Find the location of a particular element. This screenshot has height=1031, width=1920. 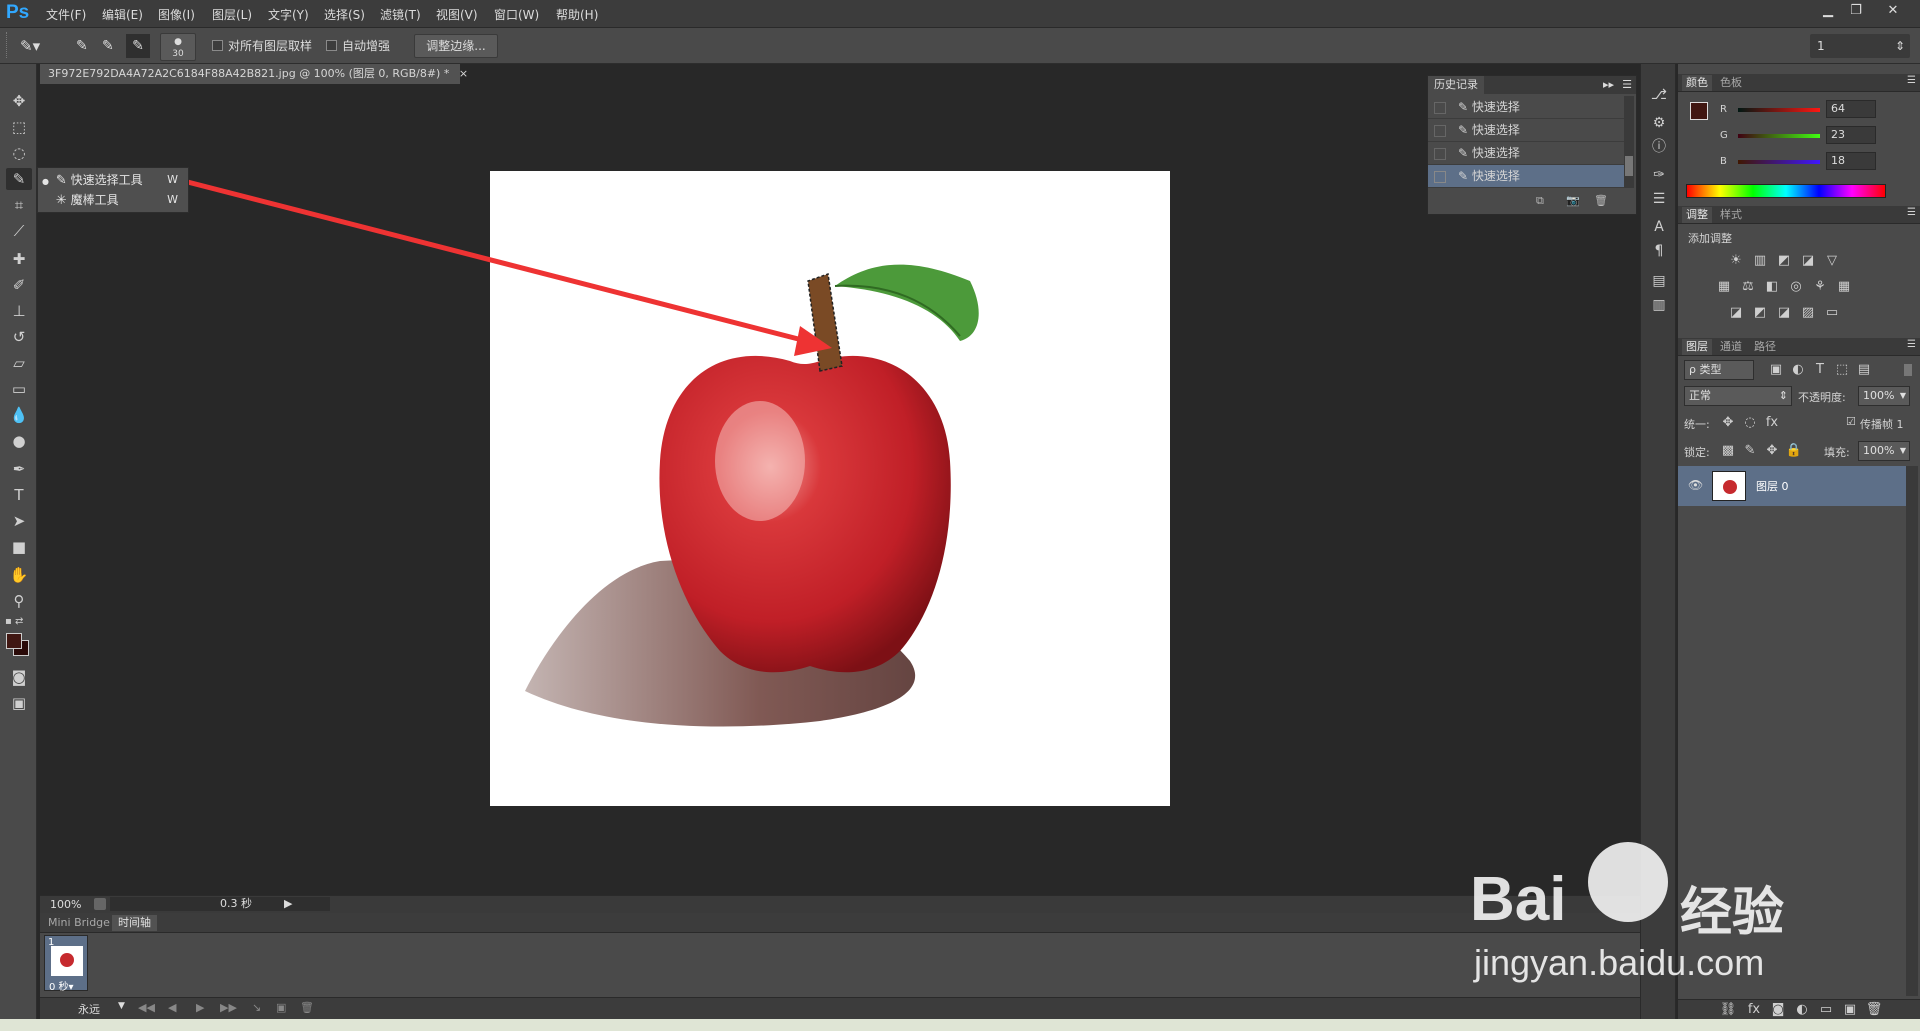

brush-presets-dock-icon: ☰ is located at coordinates (1659, 199).